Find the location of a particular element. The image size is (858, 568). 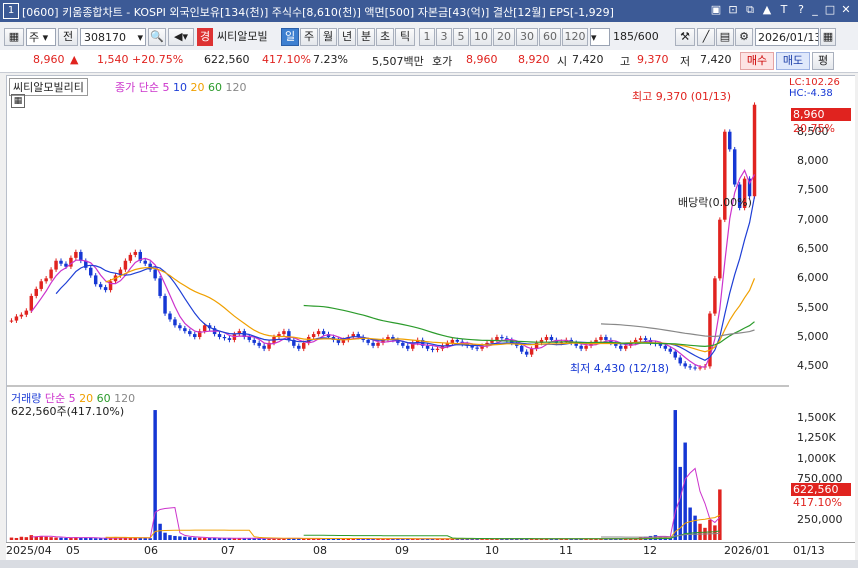

lock-icon: ⊡ is located at coordinates (733, 10).